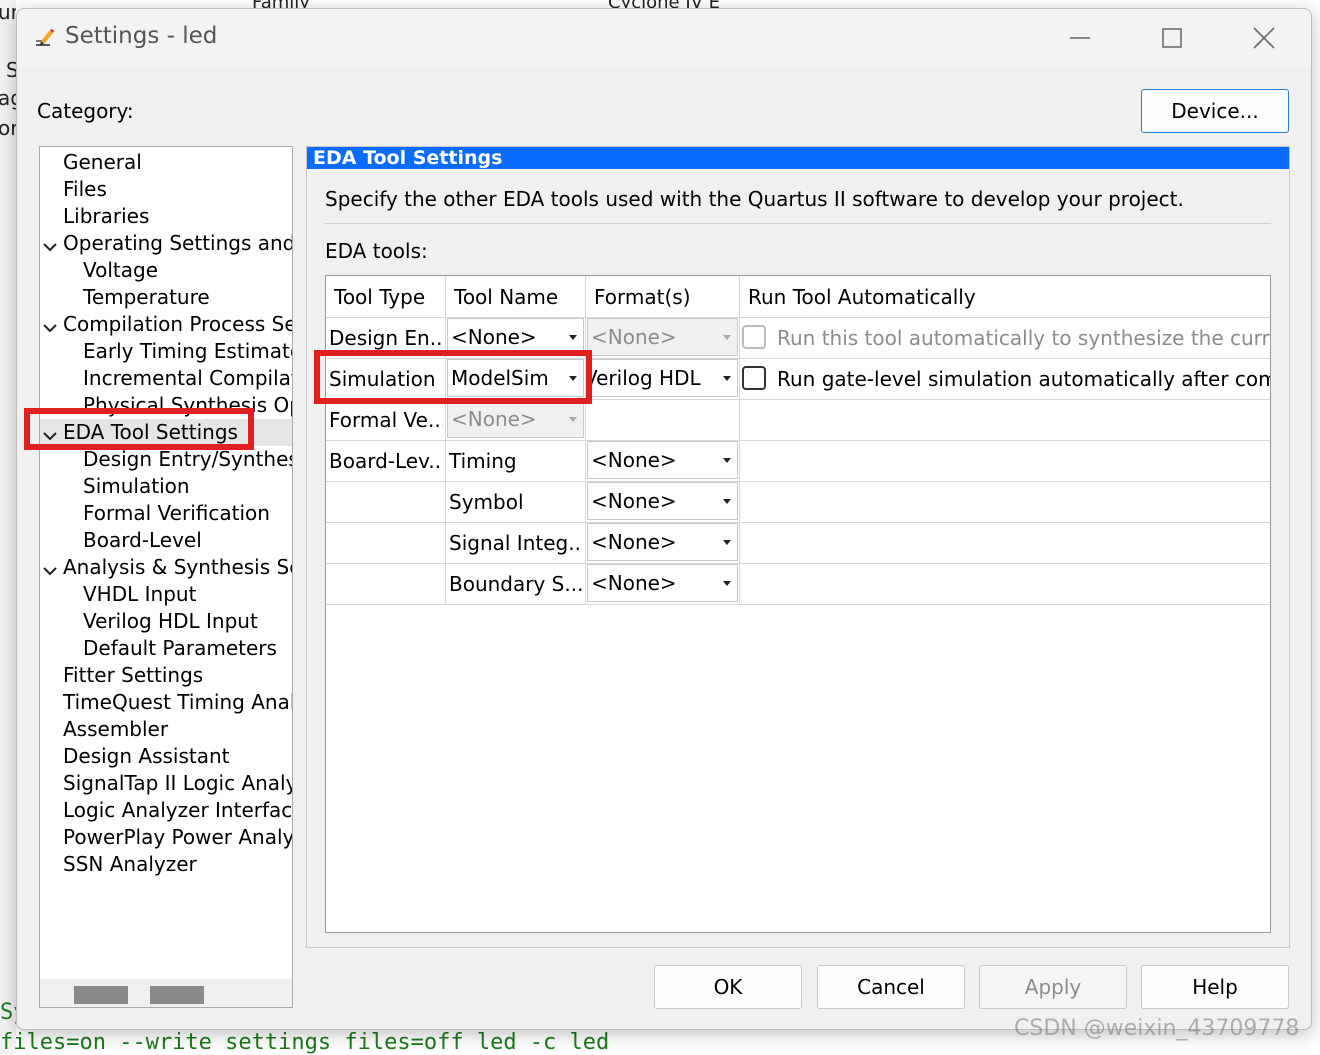 Image resolution: width=1320 pixels, height=1055 pixels. I want to click on divider, so click(798, 223).